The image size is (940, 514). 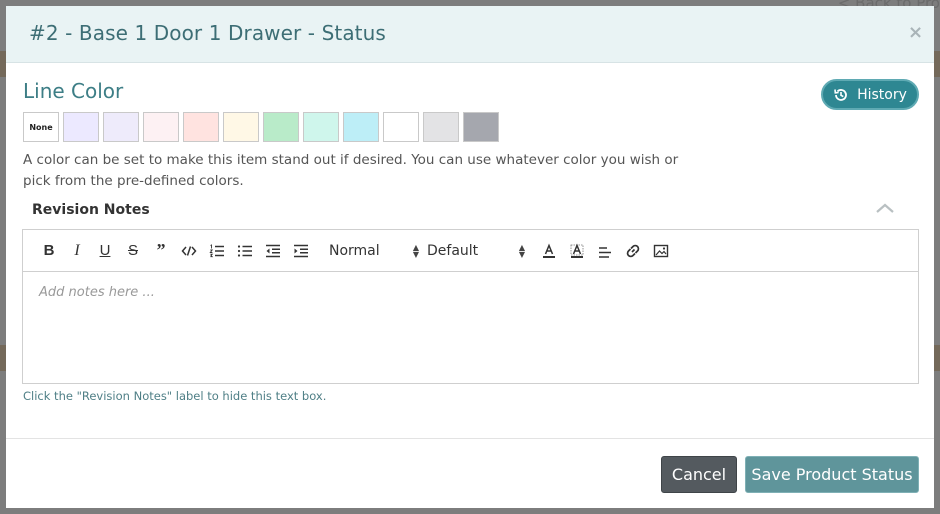 I want to click on underline-icon: U, so click(x=105, y=250).